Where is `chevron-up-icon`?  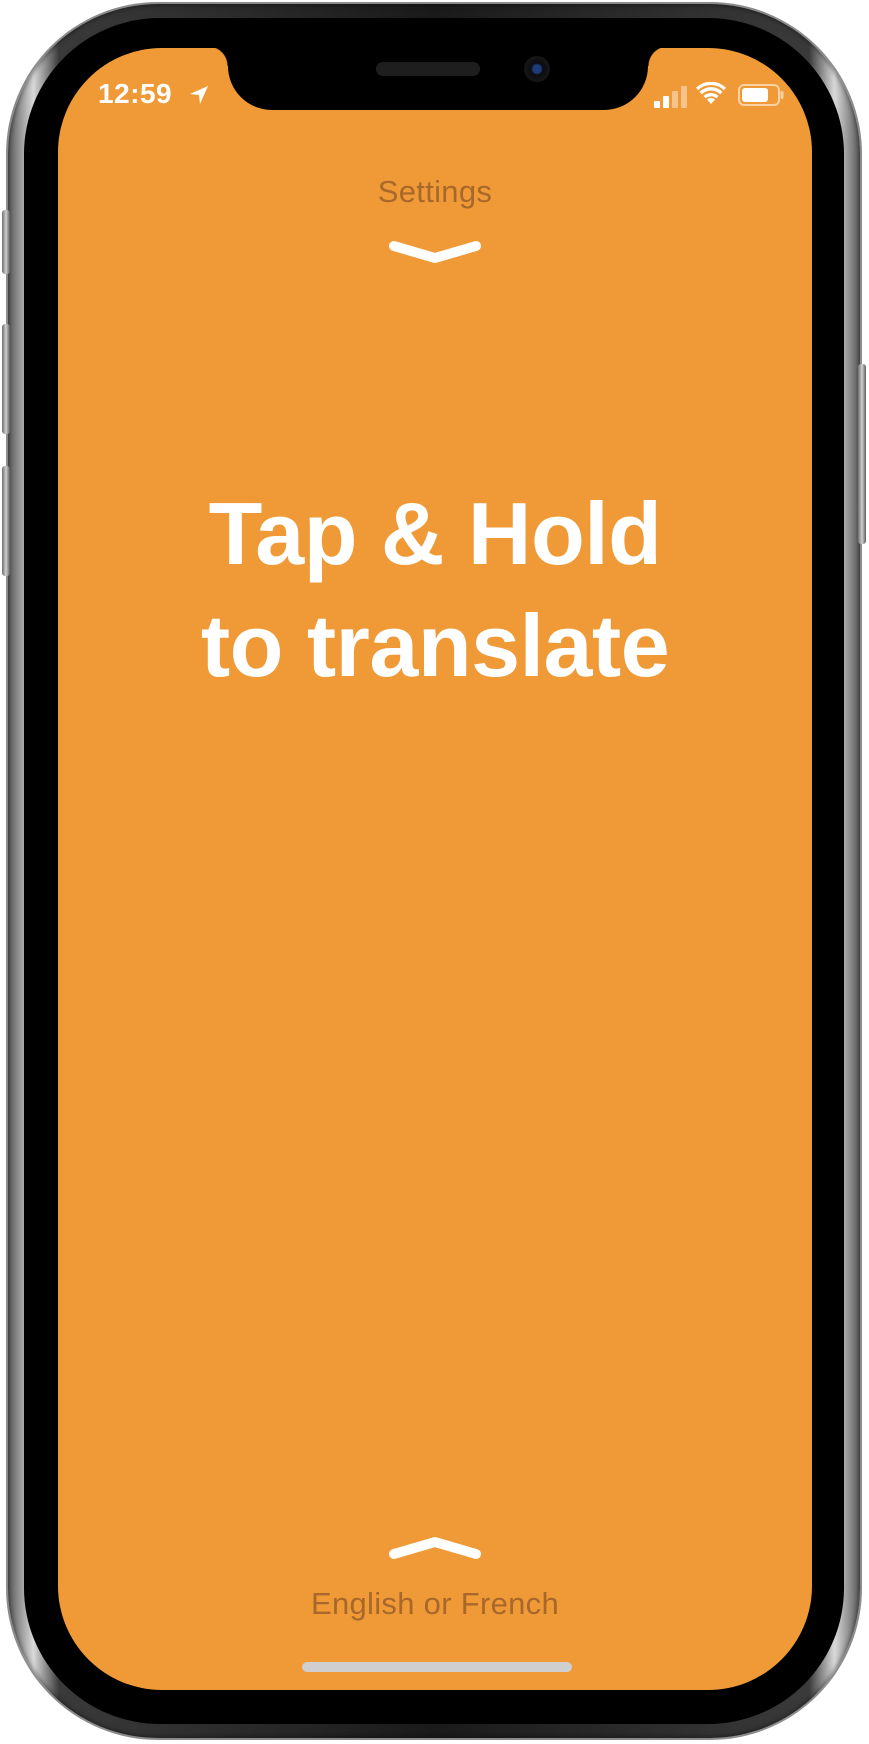 chevron-up-icon is located at coordinates (435, 1547).